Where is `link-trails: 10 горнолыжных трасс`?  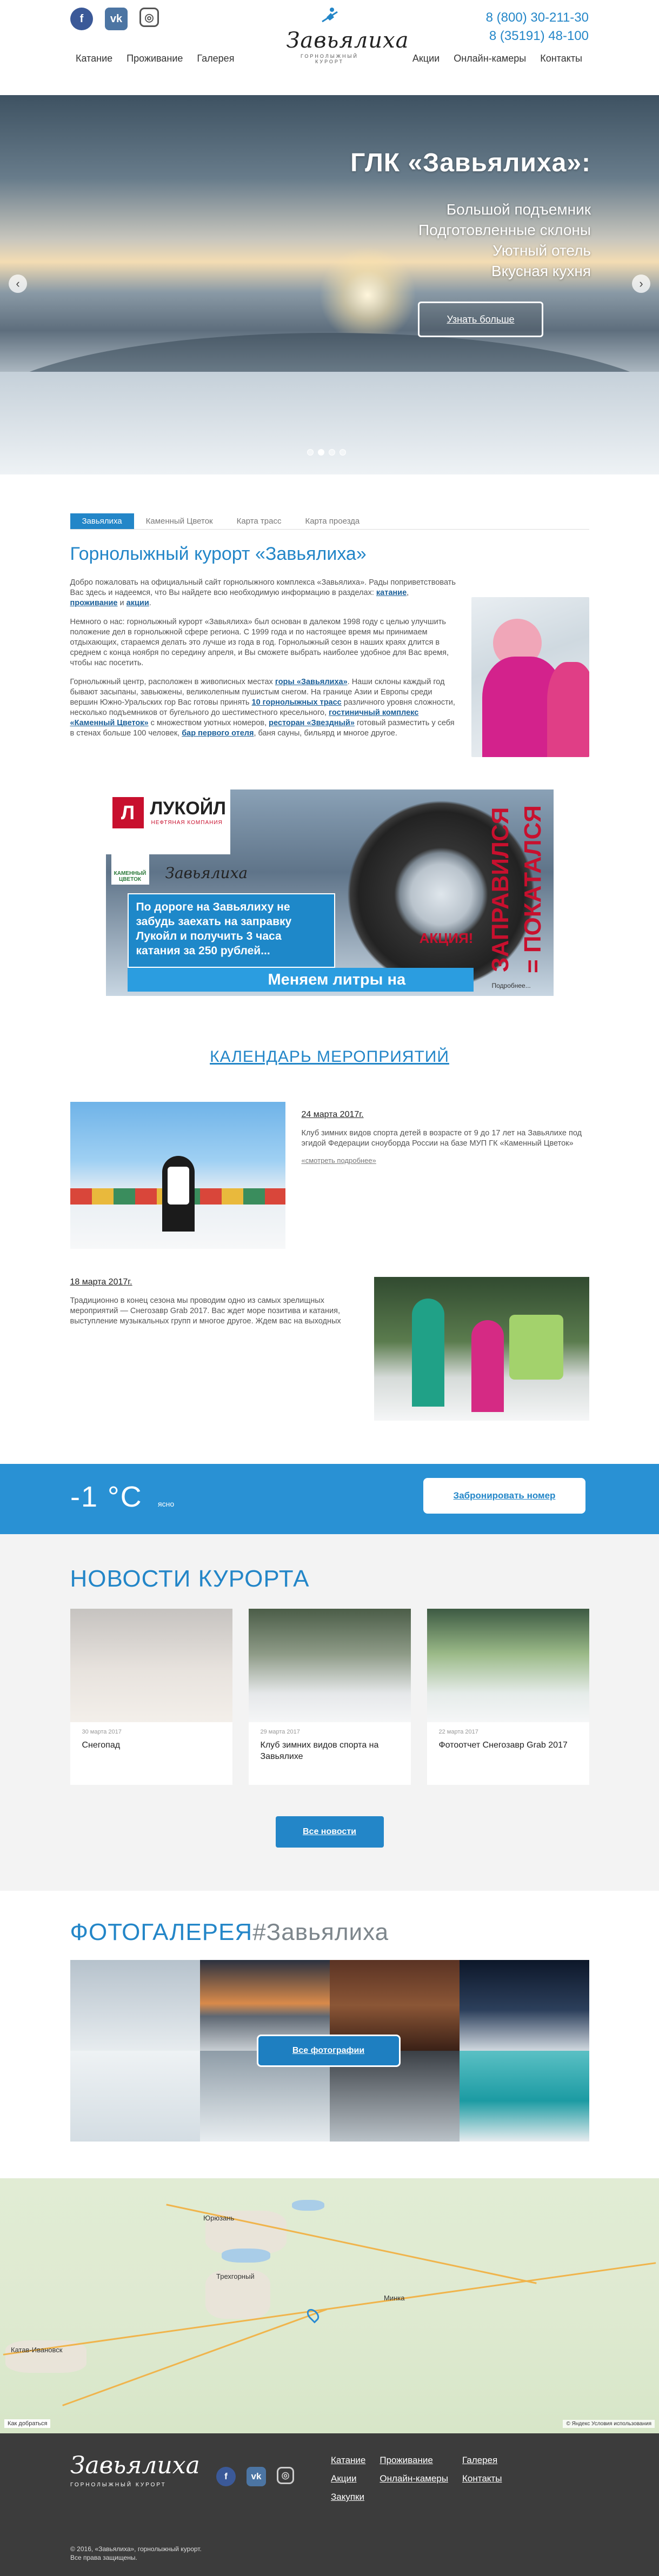 link-trails: 10 горнолыжных трасс is located at coordinates (297, 702).